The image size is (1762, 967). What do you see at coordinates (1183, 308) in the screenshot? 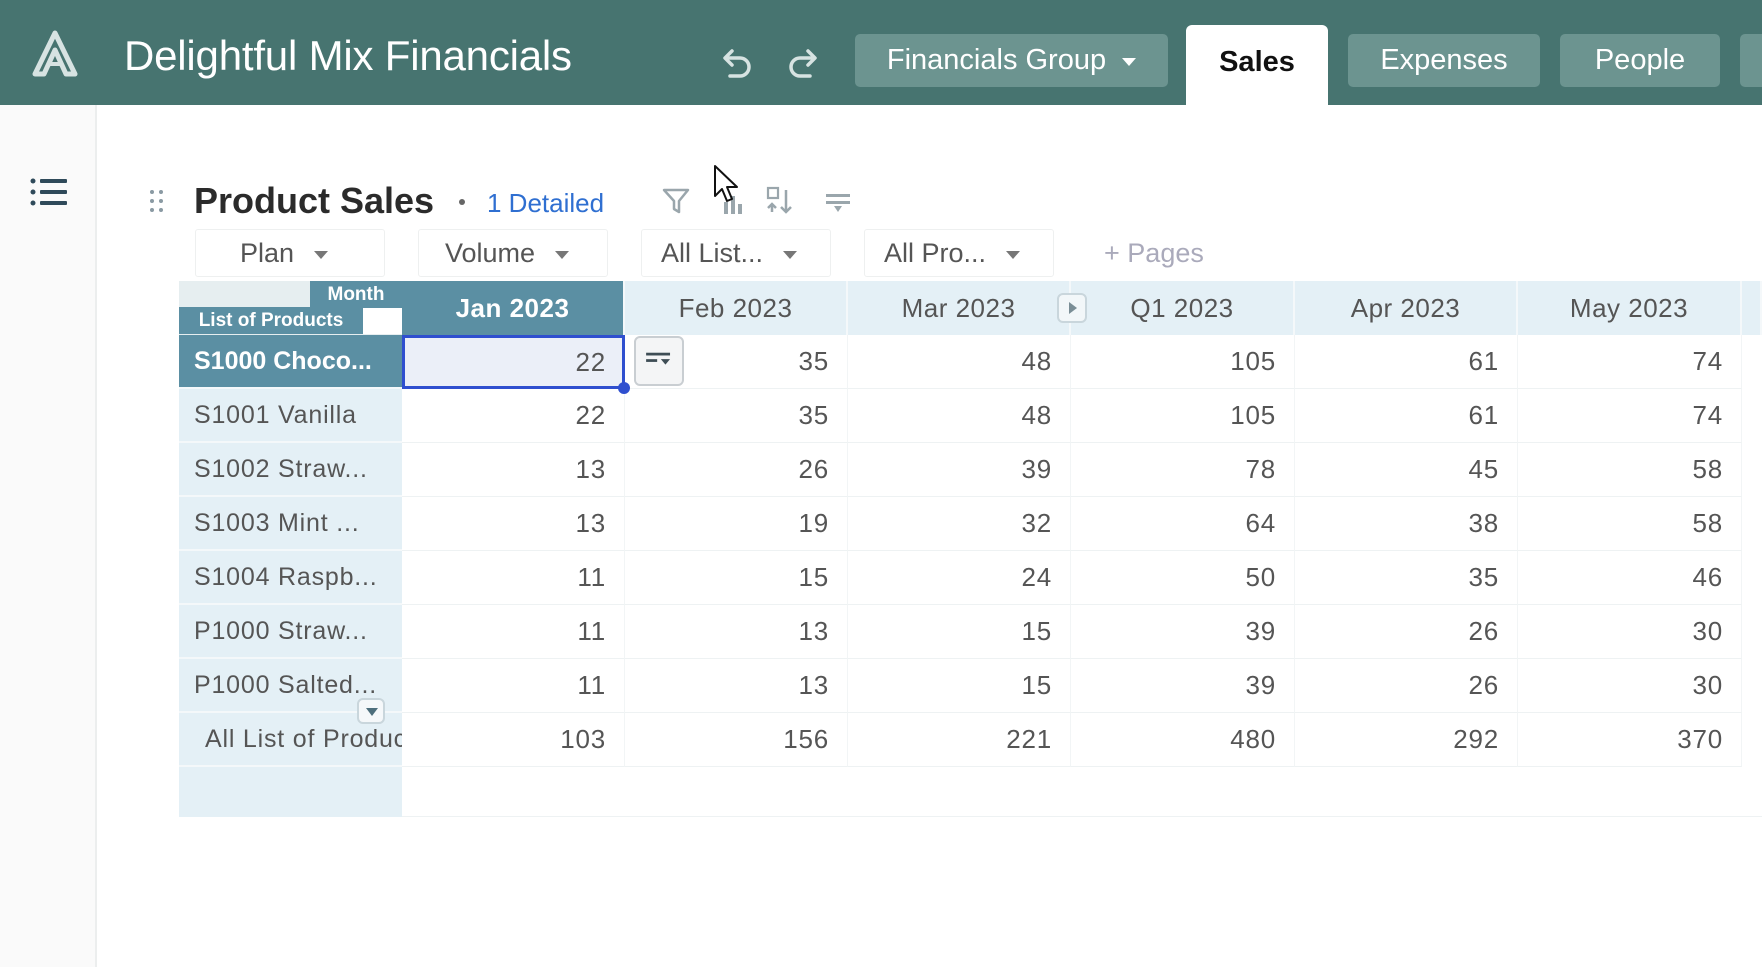
I see `column-header-q1-2023: Q1 2023` at bounding box center [1183, 308].